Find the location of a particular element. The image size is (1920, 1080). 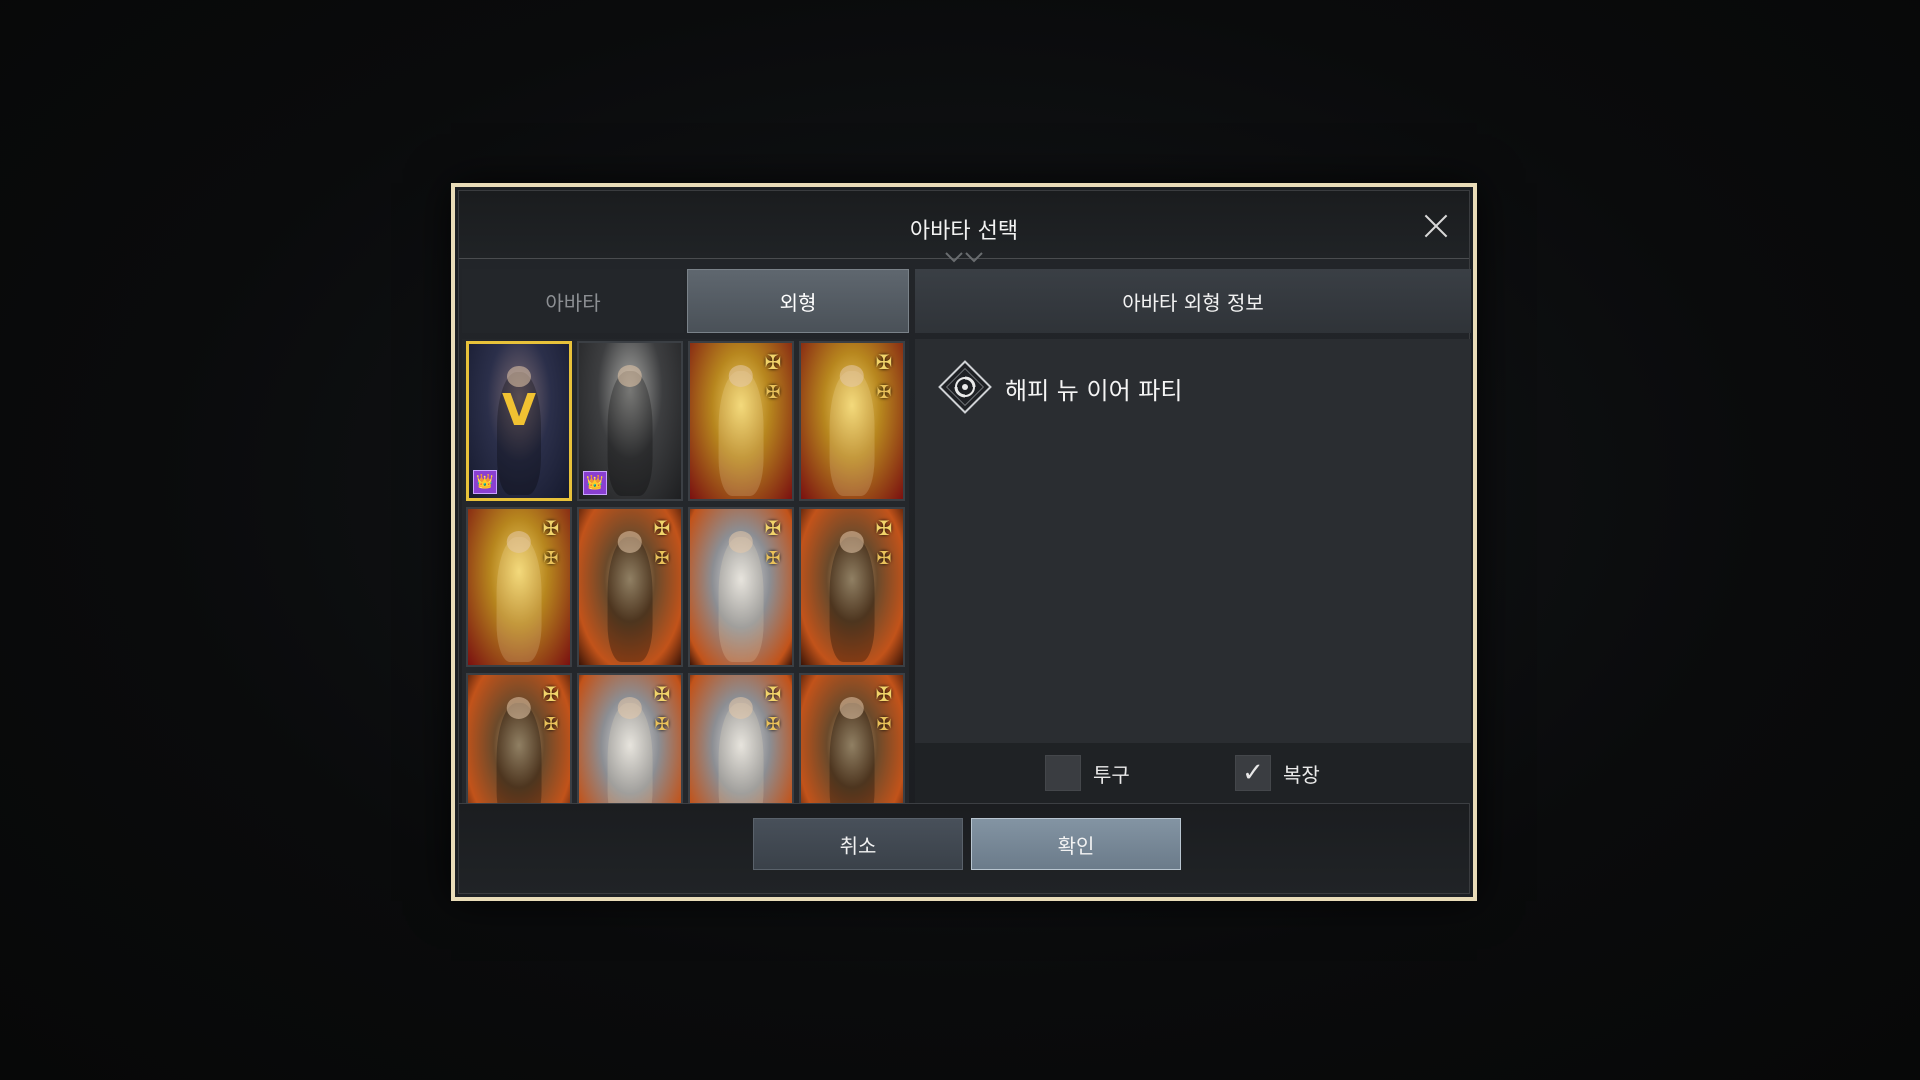

costume-toggle: ✓ 복장 is located at coordinates (1277, 773).